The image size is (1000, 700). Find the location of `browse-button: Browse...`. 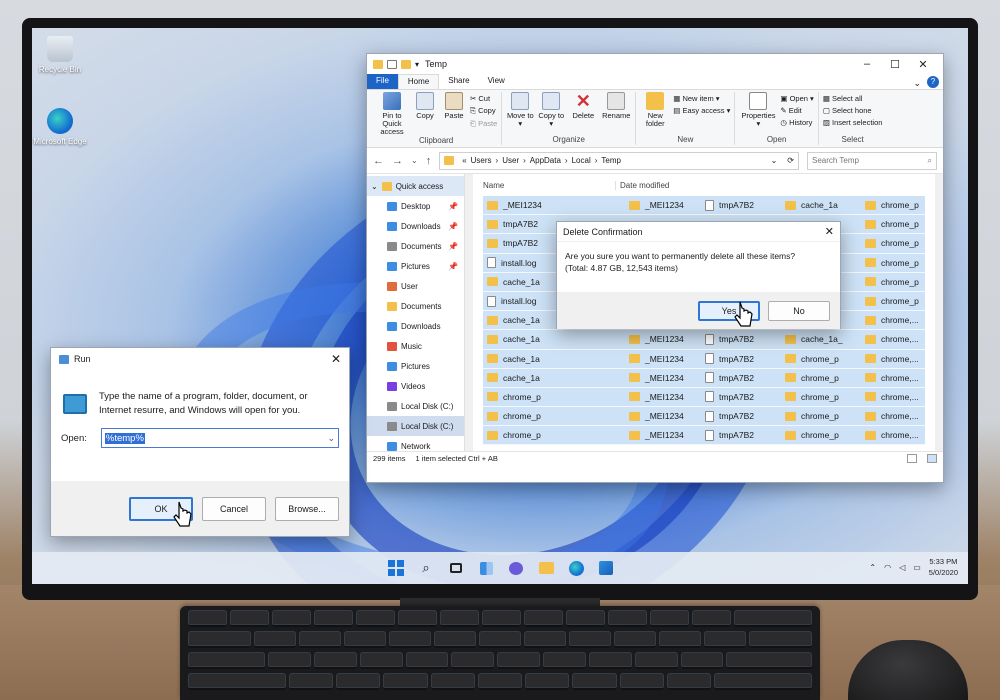

browse-button: Browse... is located at coordinates (307, 508).